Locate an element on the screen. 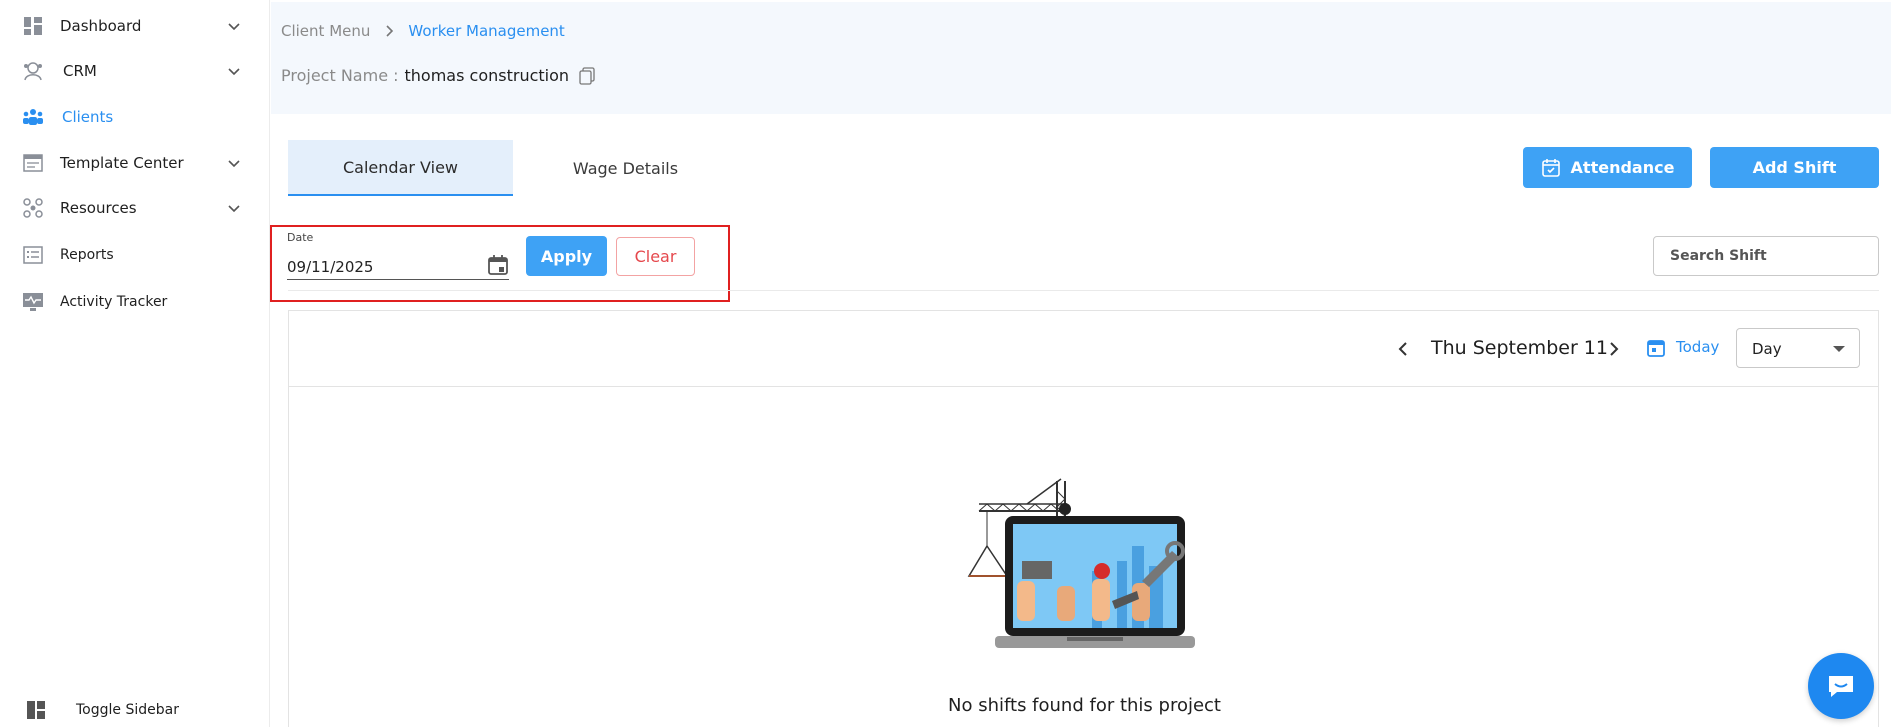  chat-icon is located at coordinates (1841, 686).